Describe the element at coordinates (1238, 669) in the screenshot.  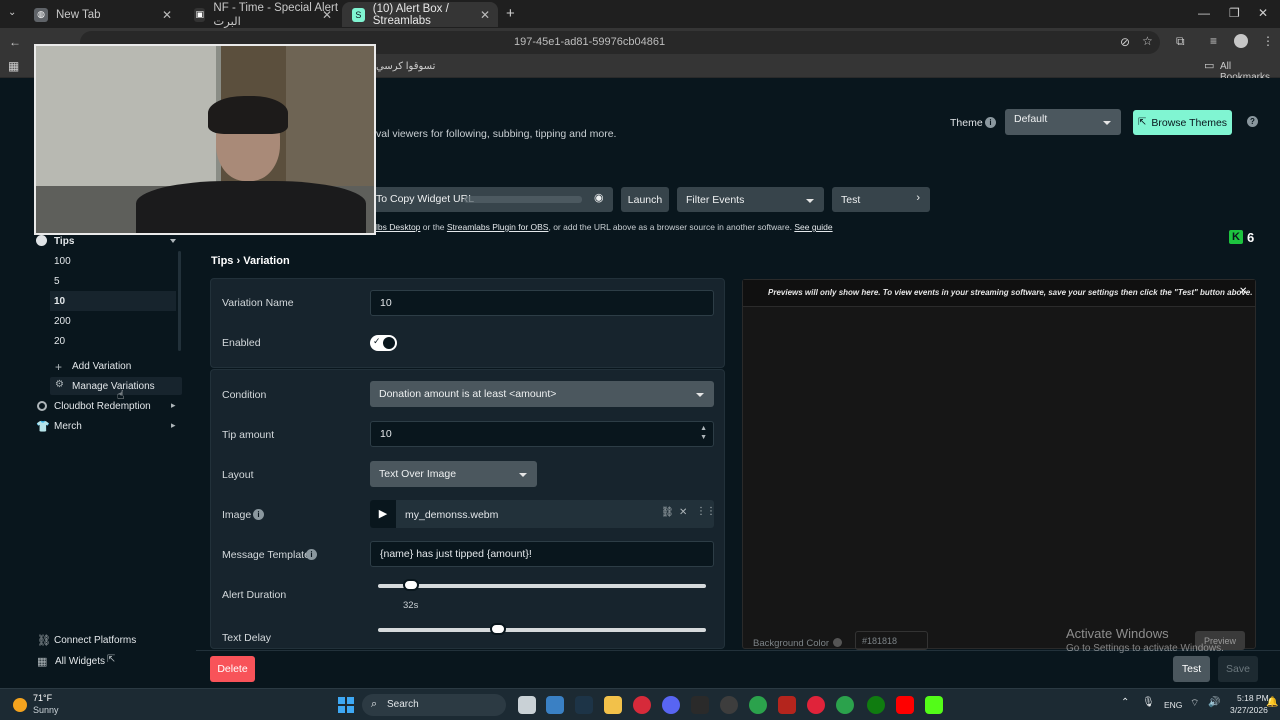
I see `save-button: Save` at that location.